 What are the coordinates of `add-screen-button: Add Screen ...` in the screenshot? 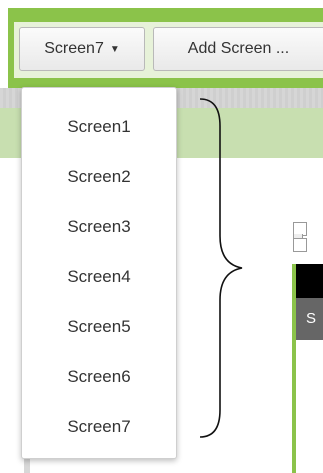 It's located at (238, 49).